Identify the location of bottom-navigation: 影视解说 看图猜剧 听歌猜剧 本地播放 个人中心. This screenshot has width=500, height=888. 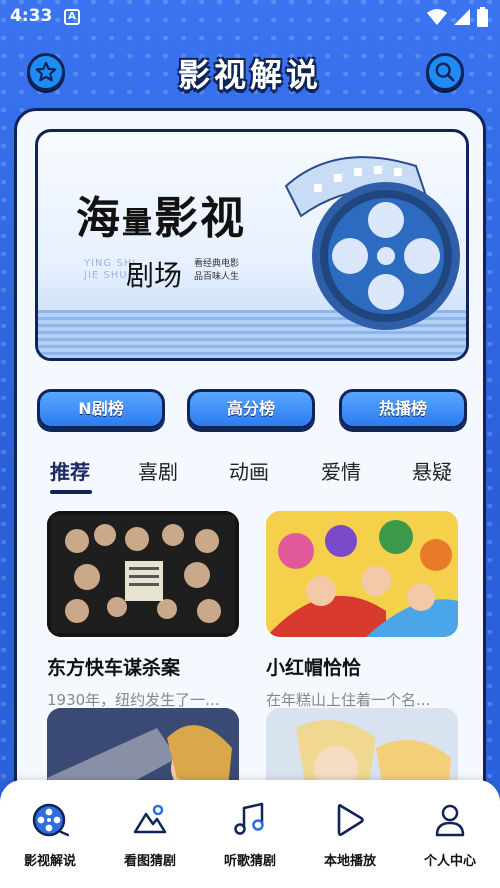
(250, 834).